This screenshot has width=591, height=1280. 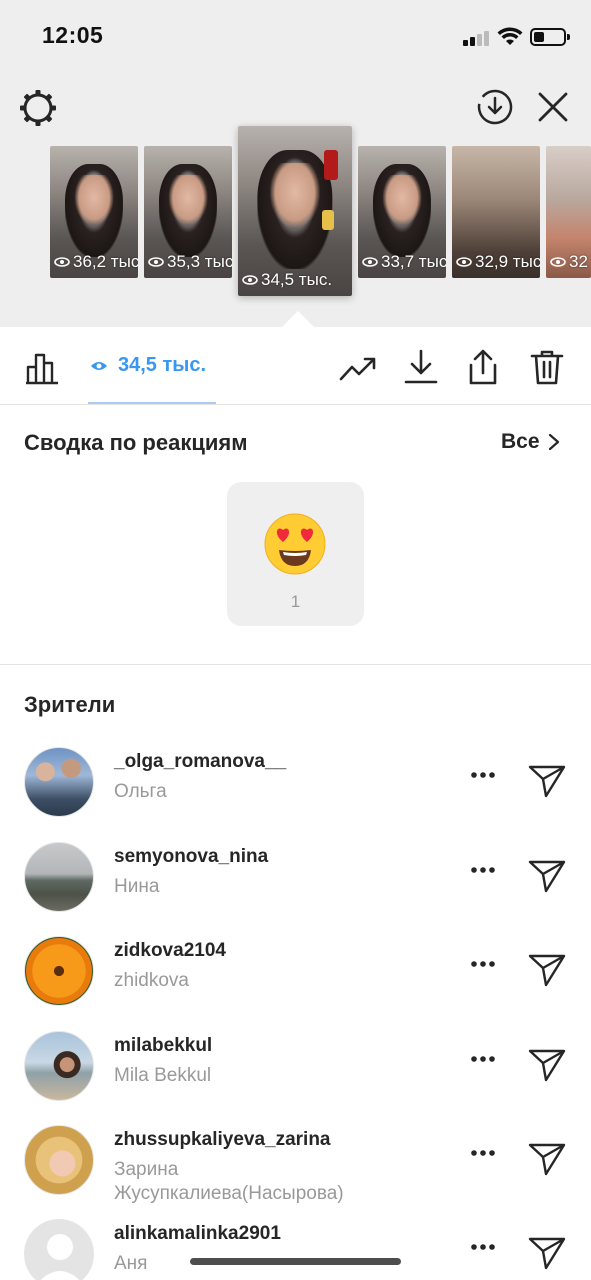 What do you see at coordinates (297, 279) in the screenshot?
I see `story-views: 34,5 тыс.` at bounding box center [297, 279].